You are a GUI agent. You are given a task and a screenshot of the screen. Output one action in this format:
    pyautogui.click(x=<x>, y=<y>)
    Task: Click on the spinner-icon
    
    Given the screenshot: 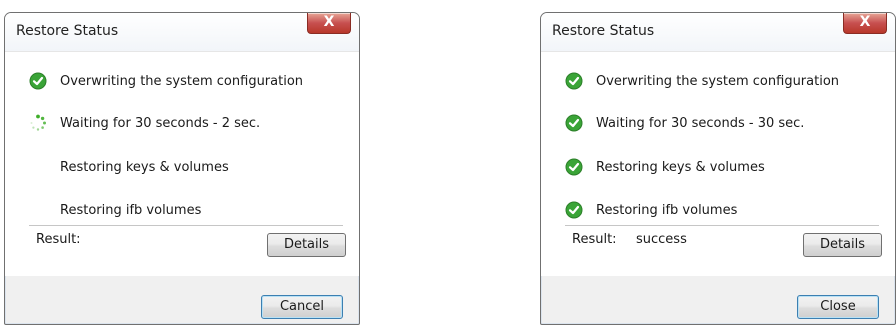 What is the action you would take?
    pyautogui.click(x=38, y=122)
    